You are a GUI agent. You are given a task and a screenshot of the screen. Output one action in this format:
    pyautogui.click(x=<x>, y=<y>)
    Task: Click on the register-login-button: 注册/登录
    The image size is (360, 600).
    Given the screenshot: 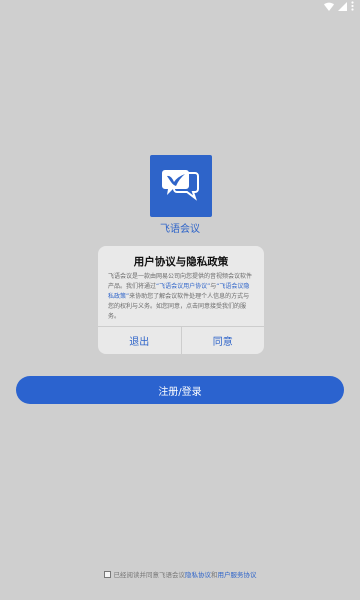 What is the action you would take?
    pyautogui.click(x=180, y=390)
    